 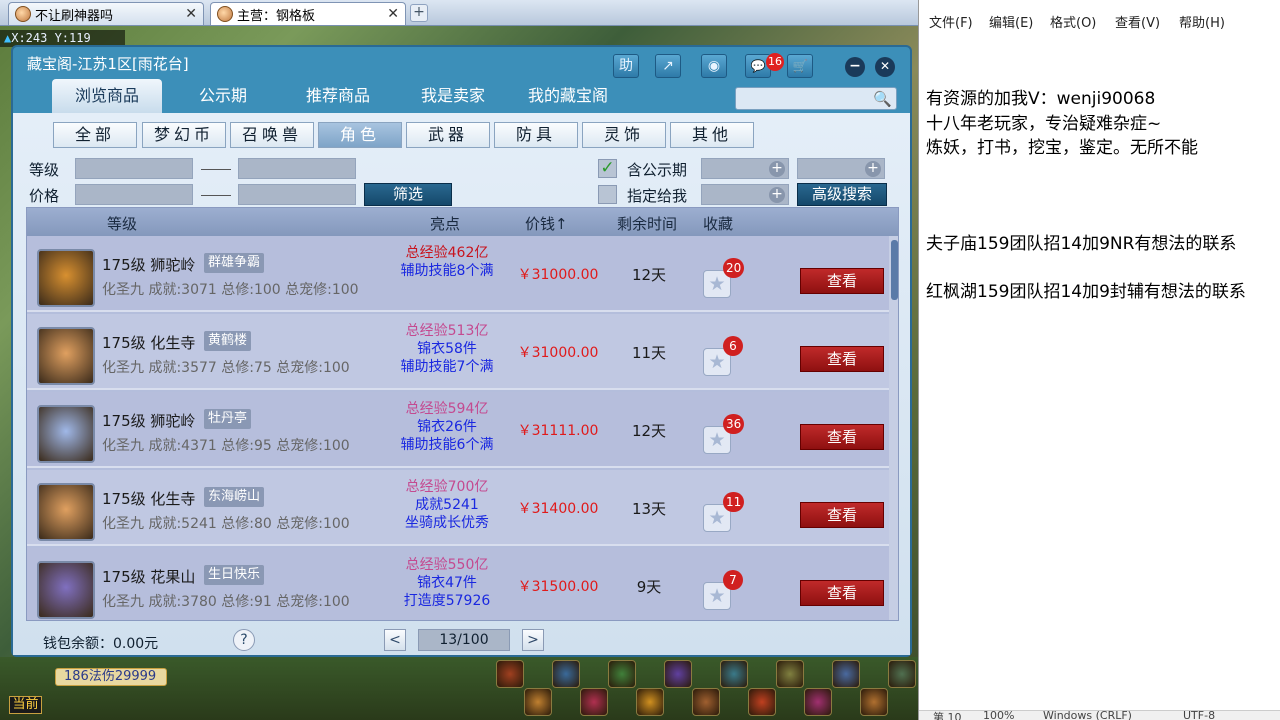 What do you see at coordinates (459, 13) in the screenshot?
I see `browser-tab-bar: 不让刷神器吗 ✕ 主营：钢格板 ✕ +` at bounding box center [459, 13].